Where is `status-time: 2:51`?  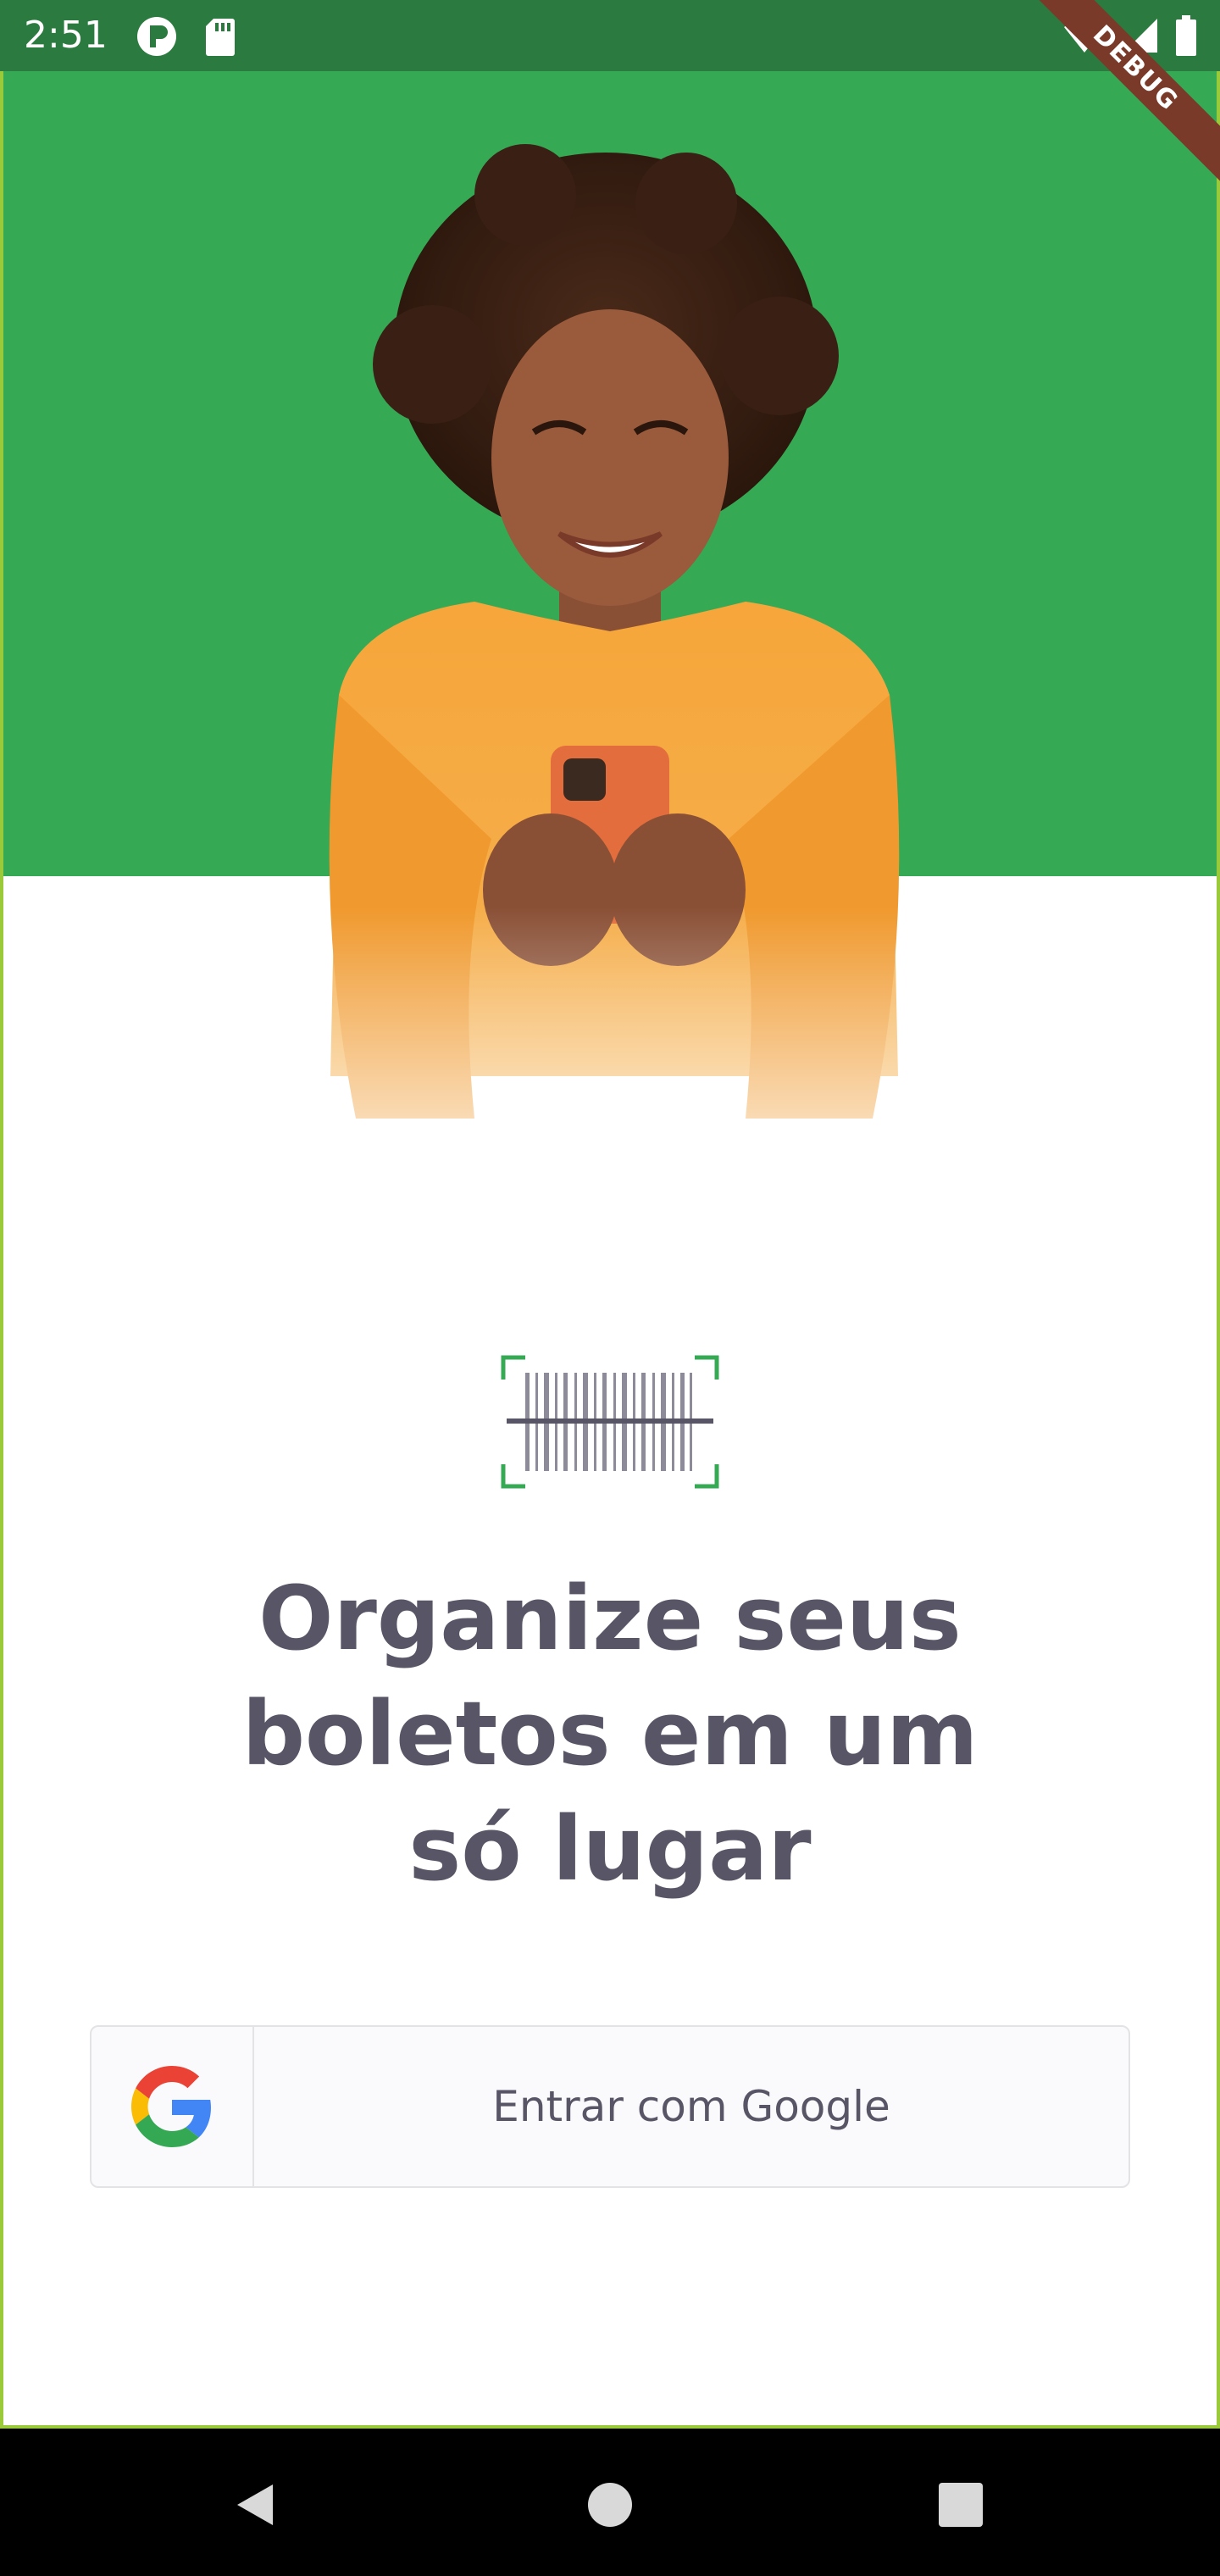
status-time: 2:51 is located at coordinates (66, 35).